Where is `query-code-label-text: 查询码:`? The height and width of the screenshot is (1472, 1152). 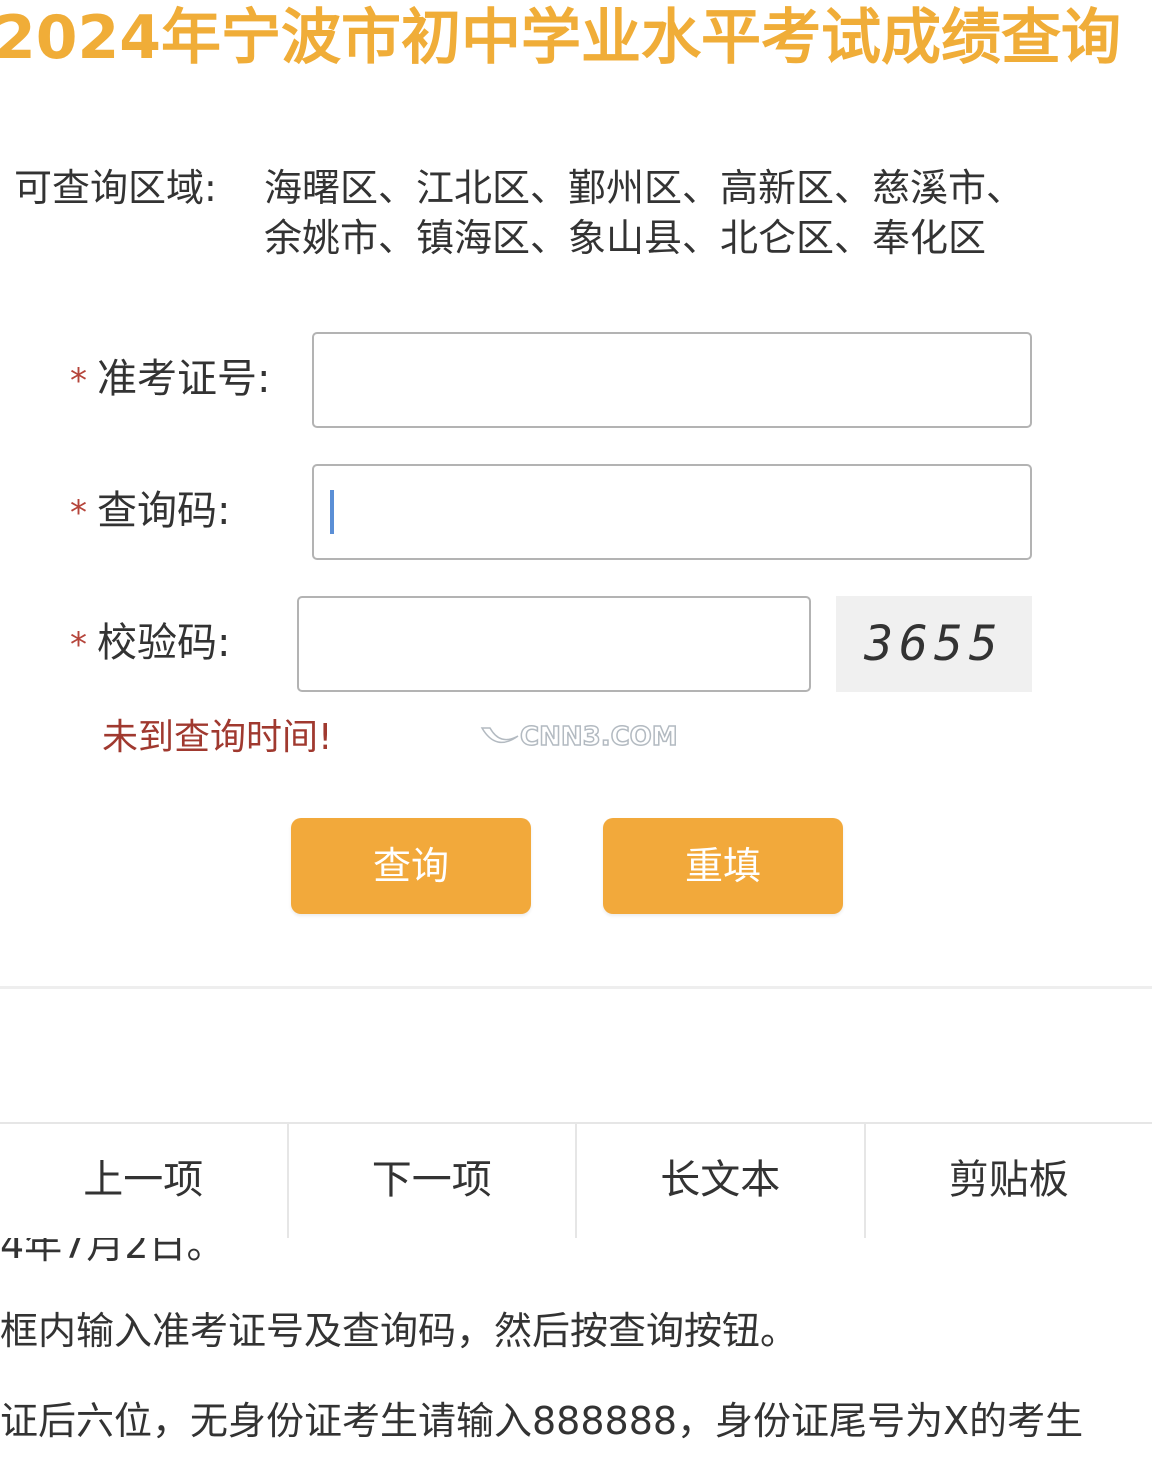
query-code-label-text: 查询码: is located at coordinates (164, 511).